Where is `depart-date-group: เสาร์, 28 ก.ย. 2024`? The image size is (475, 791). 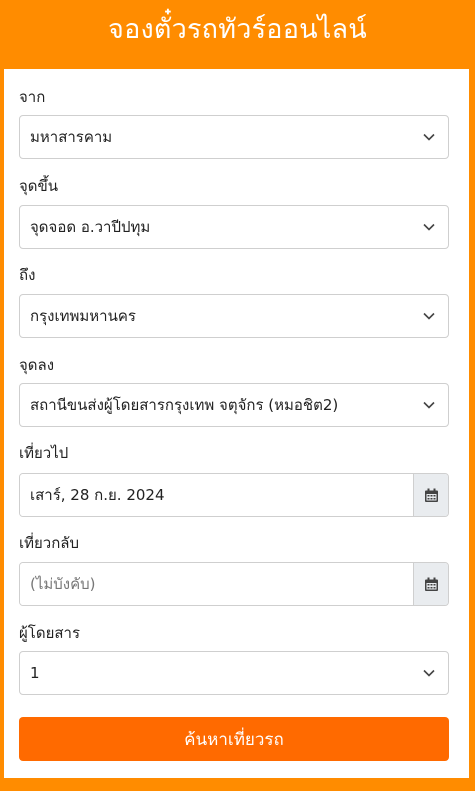 depart-date-group: เสาร์, 28 ก.ย. 2024 is located at coordinates (234, 495).